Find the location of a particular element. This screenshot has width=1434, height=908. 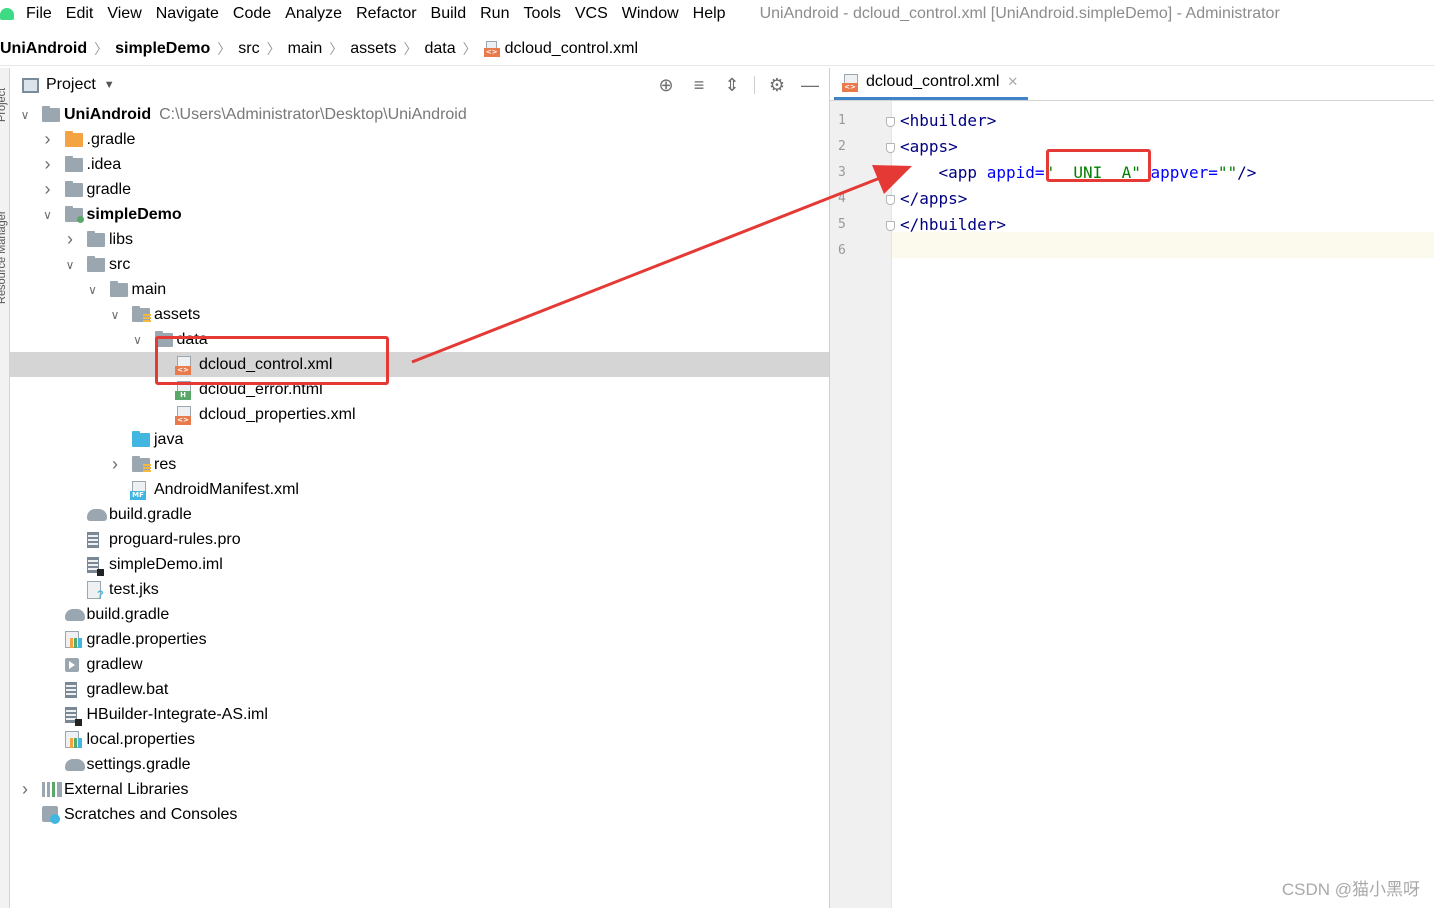

tree-row-settings-gradle: settings.gradle is located at coordinates (419, 764).